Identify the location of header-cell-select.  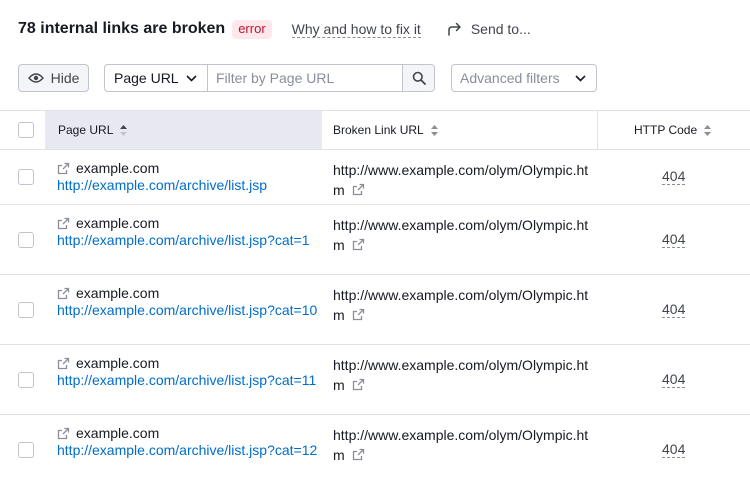
(22, 130).